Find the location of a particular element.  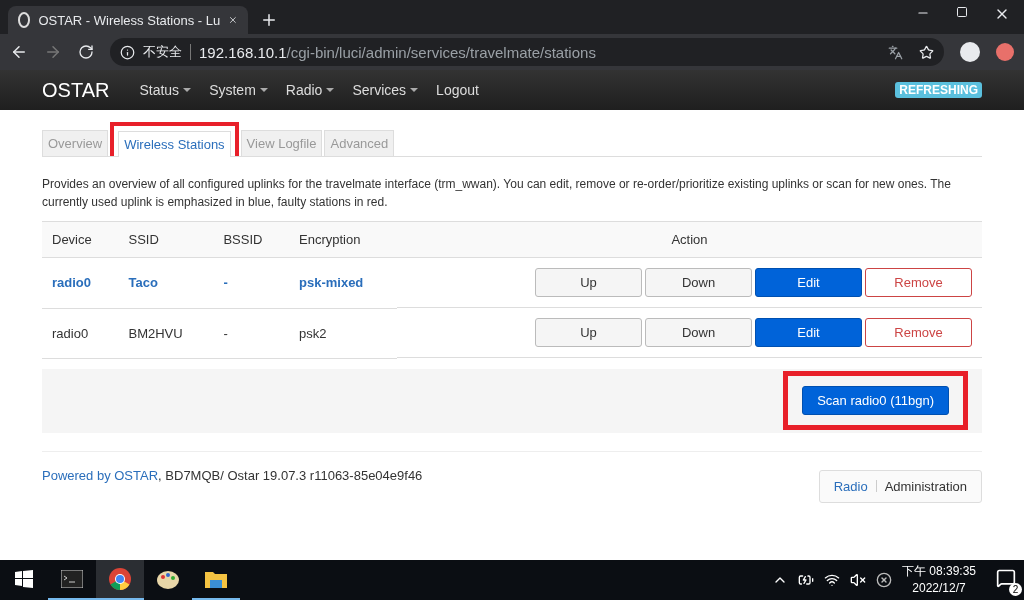

site-icon is located at coordinates (24, 20).